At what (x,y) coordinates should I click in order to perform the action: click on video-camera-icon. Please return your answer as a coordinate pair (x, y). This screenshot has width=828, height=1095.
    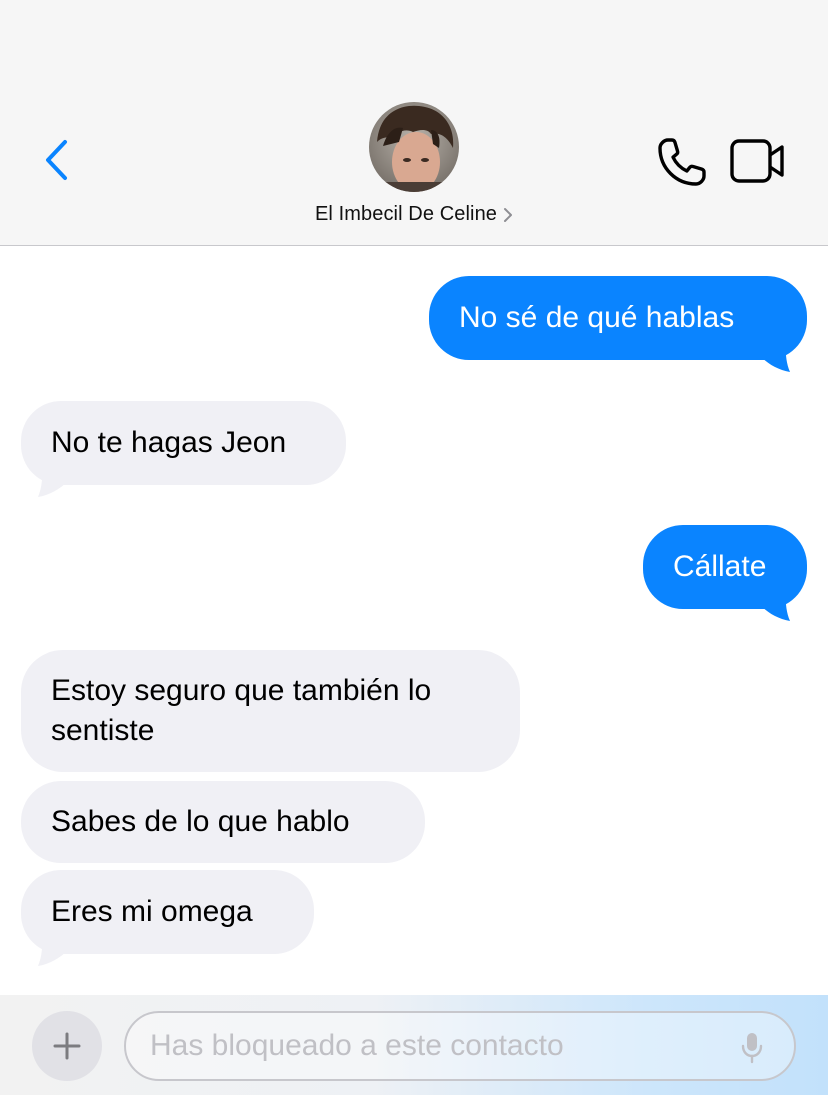
    Looking at the image, I should click on (757, 161).